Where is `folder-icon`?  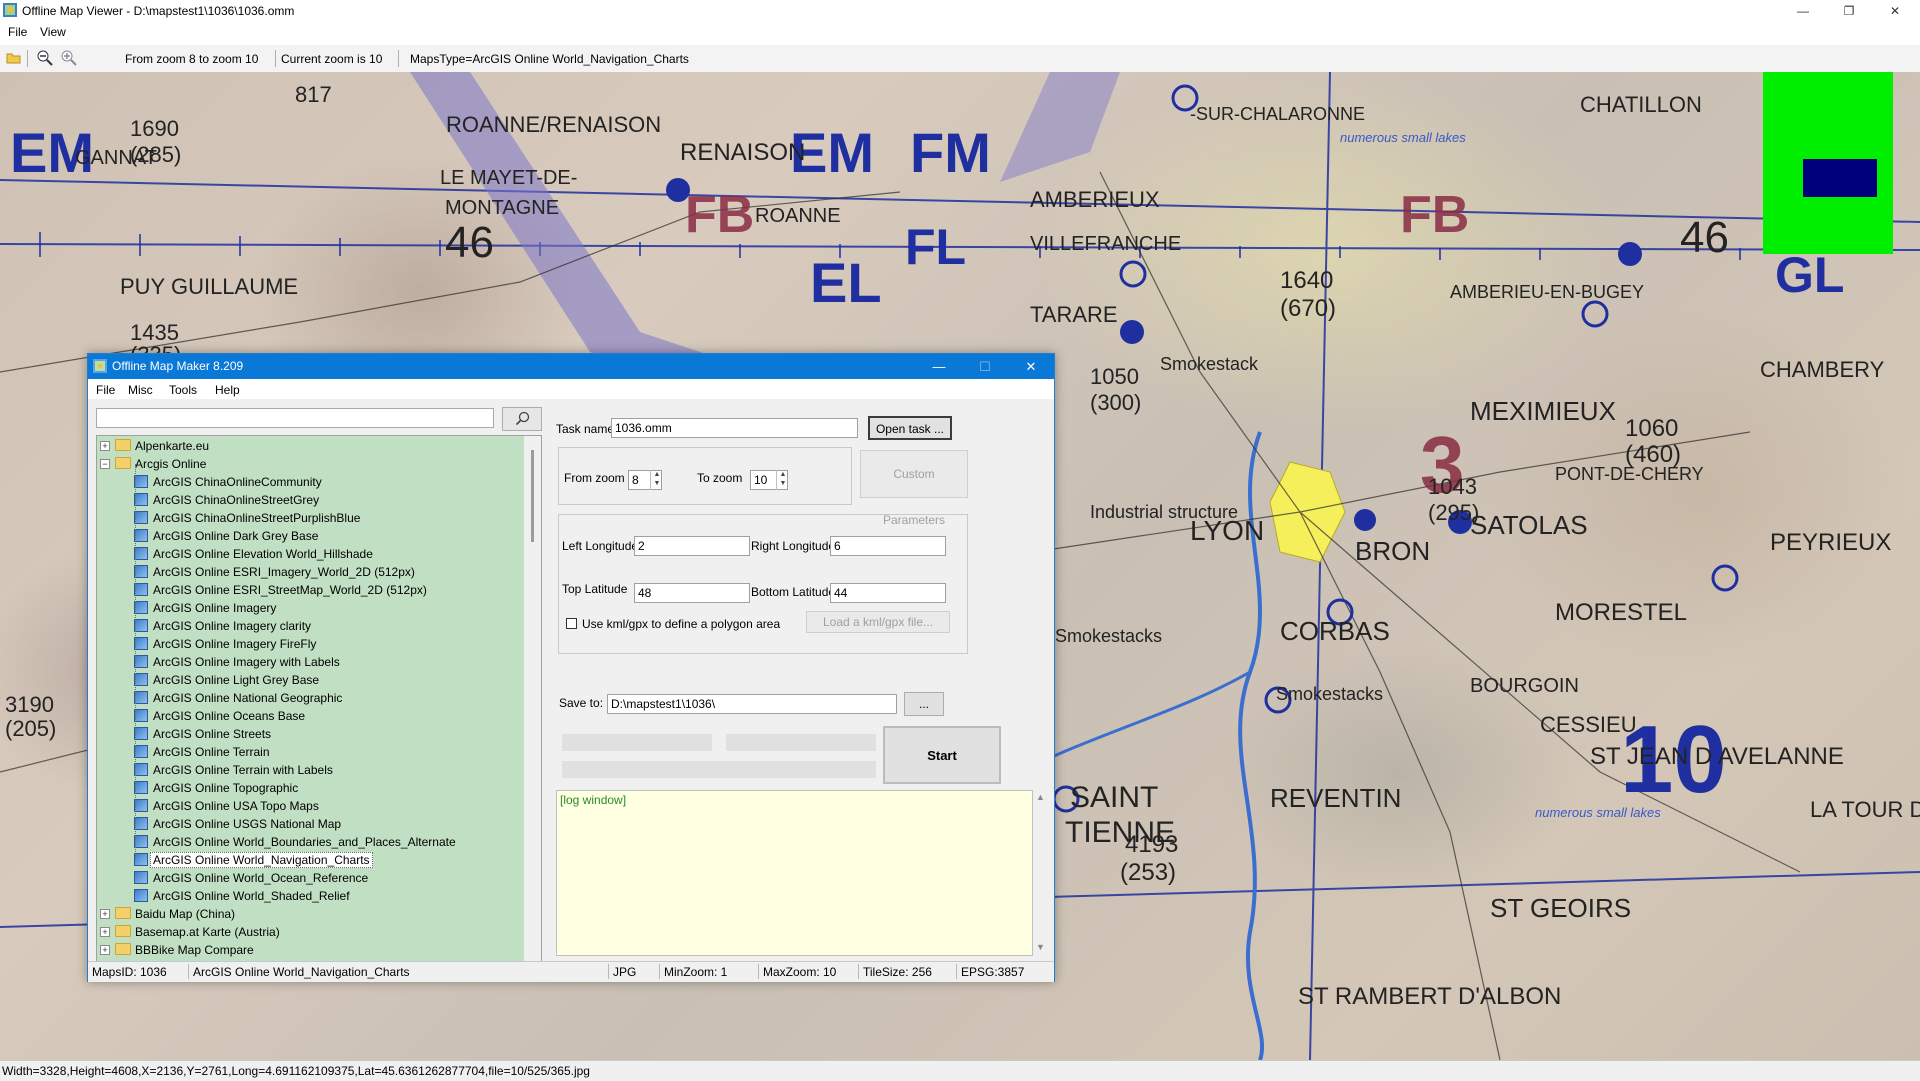
folder-icon is located at coordinates (123, 949).